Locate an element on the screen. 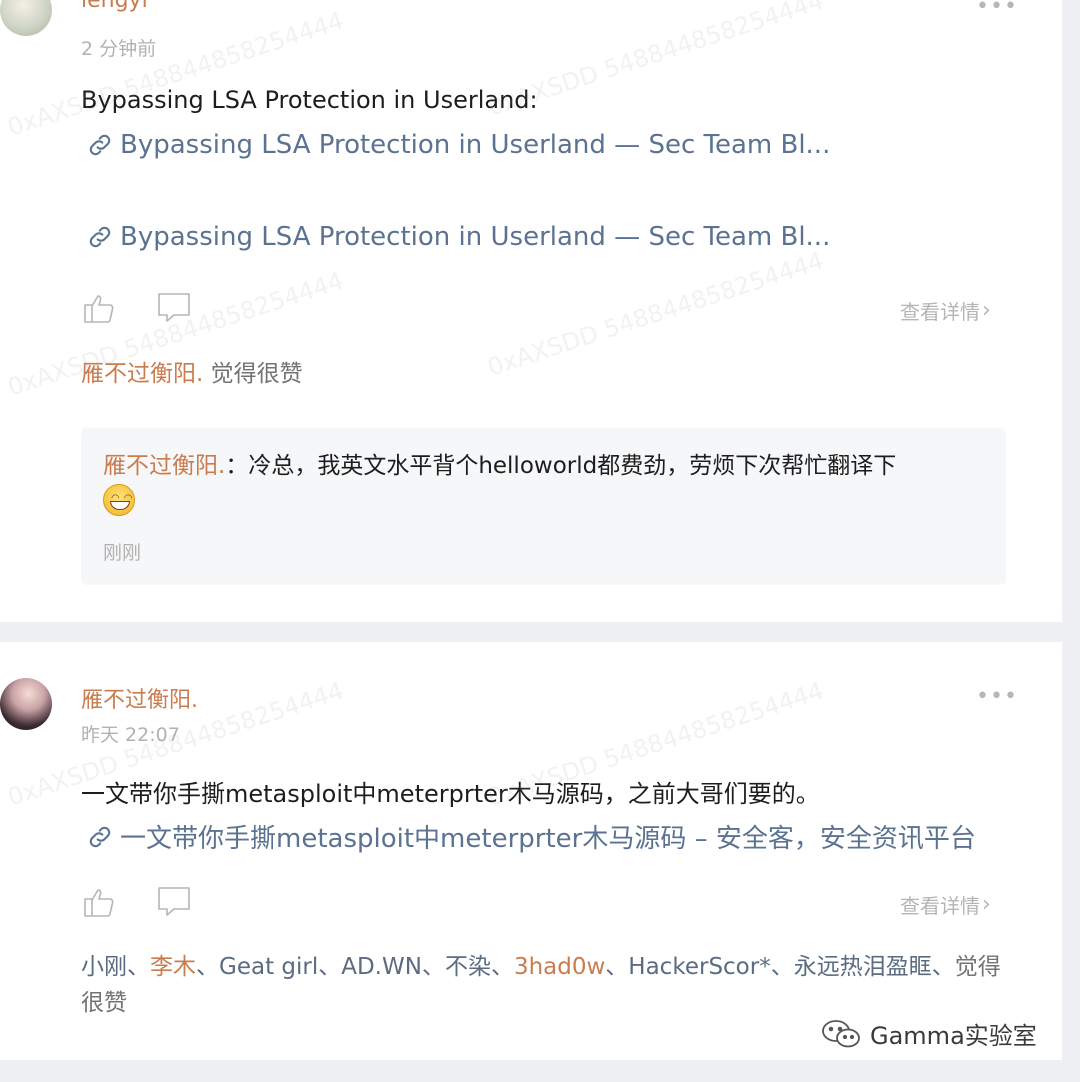 This screenshot has width=1080, height=1082. brand-footer: Gamma实验室 is located at coordinates (928, 1033).